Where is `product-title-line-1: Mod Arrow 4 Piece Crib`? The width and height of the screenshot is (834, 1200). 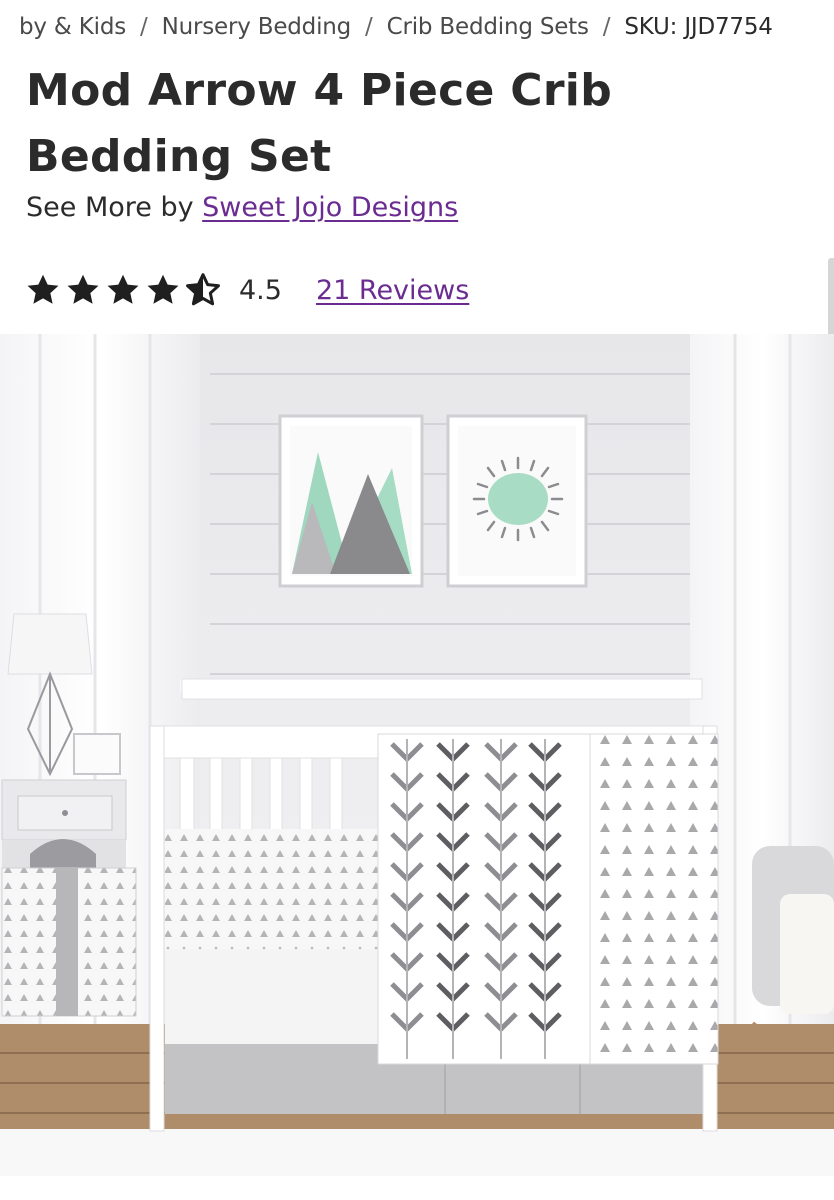
product-title-line-1: Mod Arrow 4 Piece Crib is located at coordinates (319, 90).